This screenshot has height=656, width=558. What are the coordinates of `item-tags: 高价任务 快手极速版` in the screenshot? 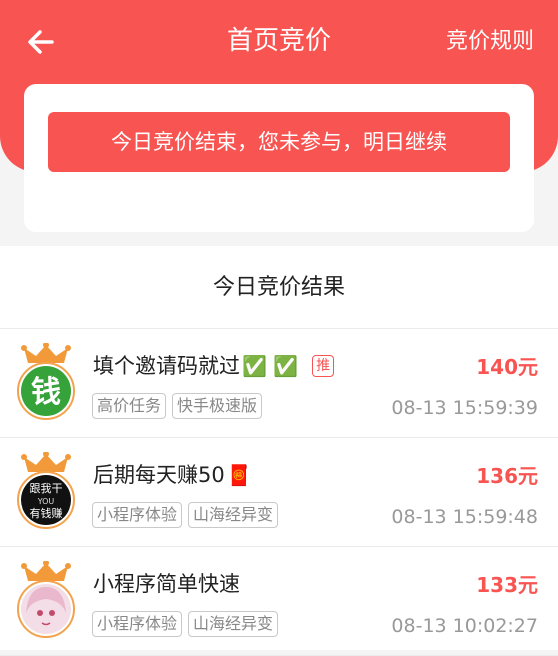 It's located at (180, 406).